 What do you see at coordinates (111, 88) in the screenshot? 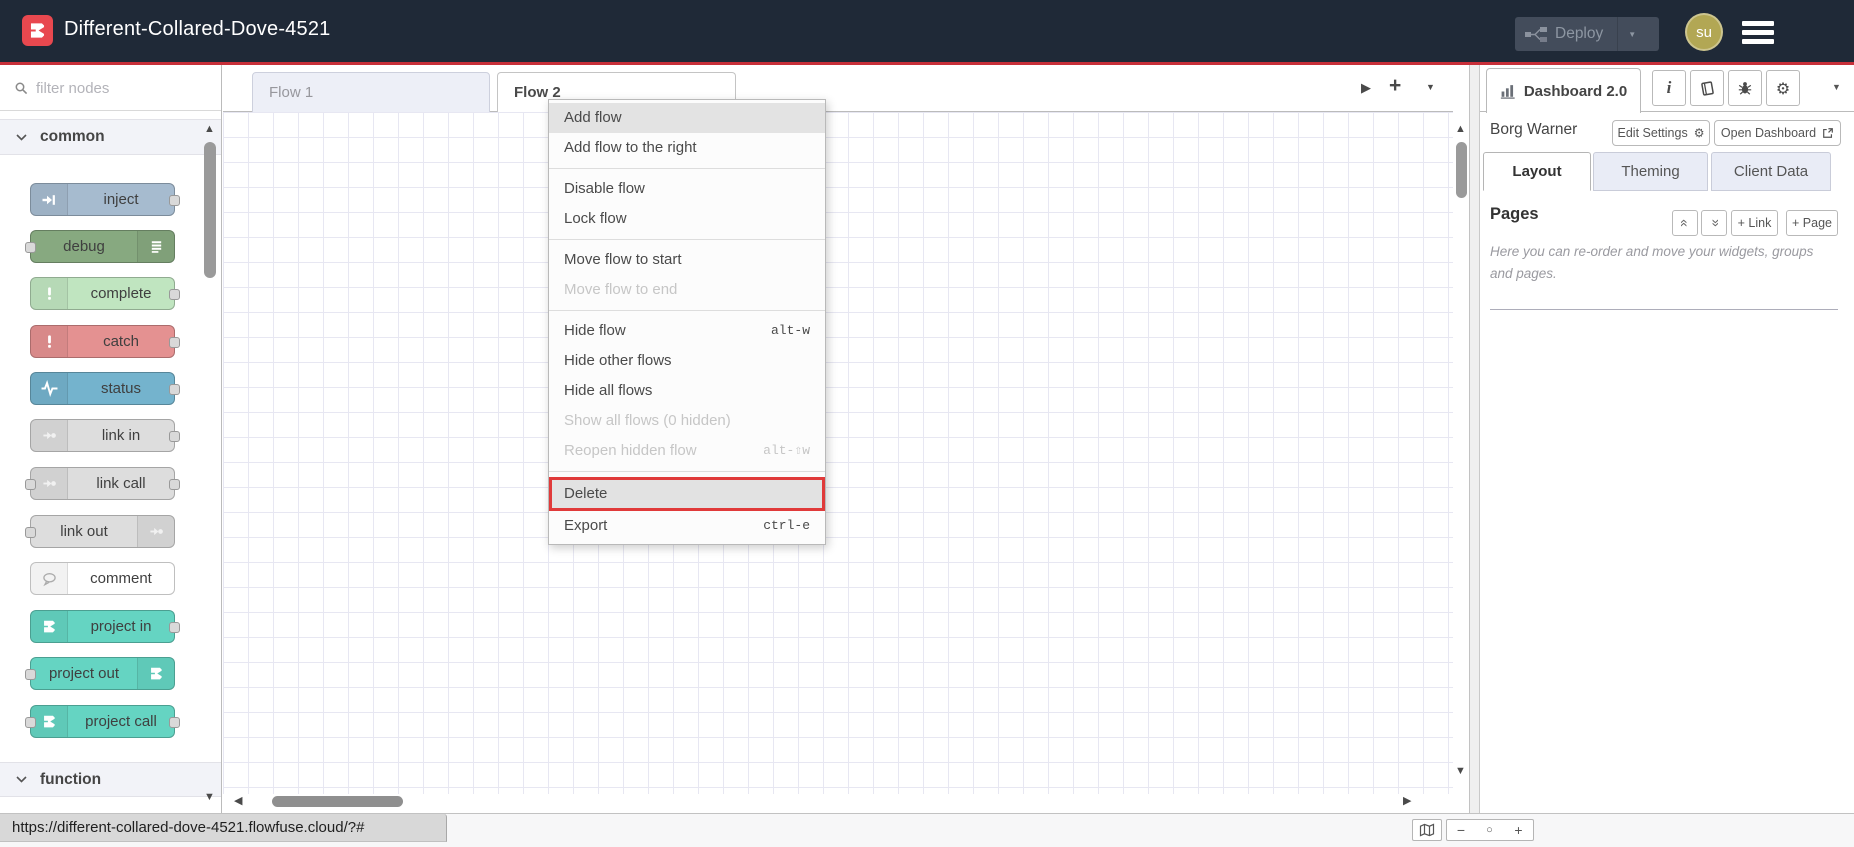
I see `filter-nodes-input` at bounding box center [111, 88].